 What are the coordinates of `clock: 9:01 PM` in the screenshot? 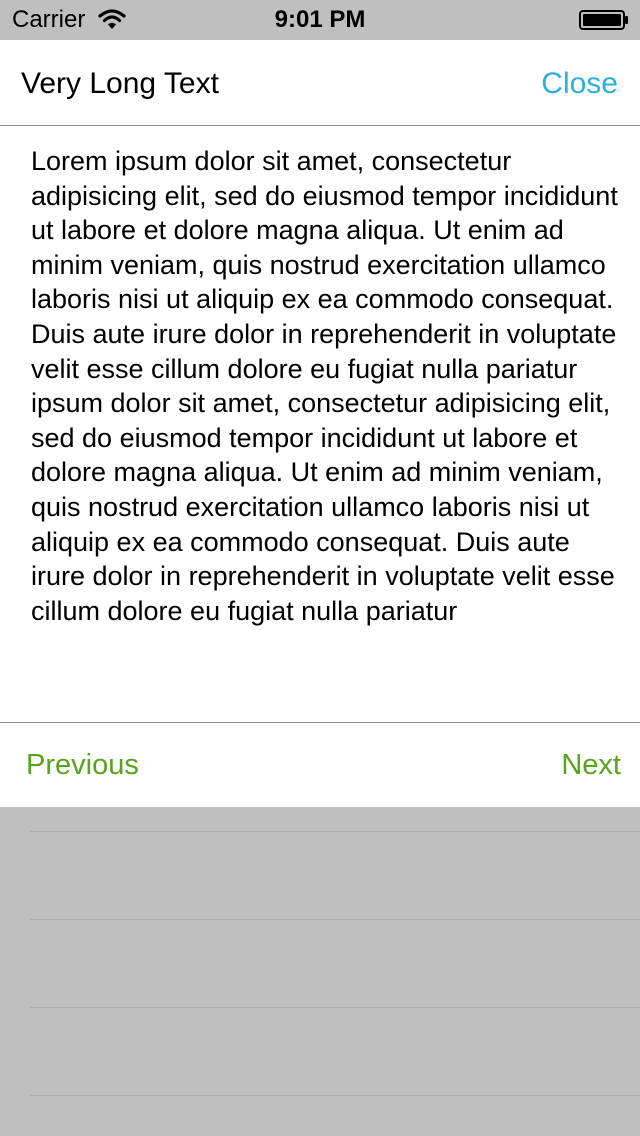 It's located at (320, 19).